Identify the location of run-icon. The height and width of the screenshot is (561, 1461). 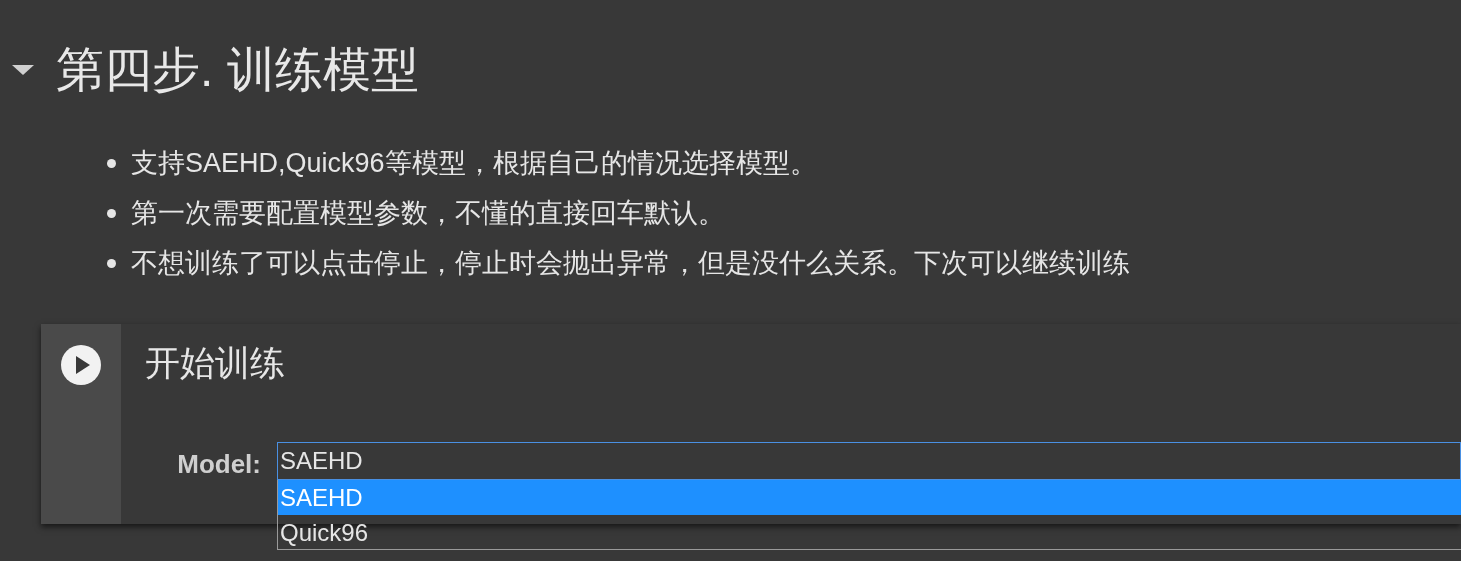
(81, 365).